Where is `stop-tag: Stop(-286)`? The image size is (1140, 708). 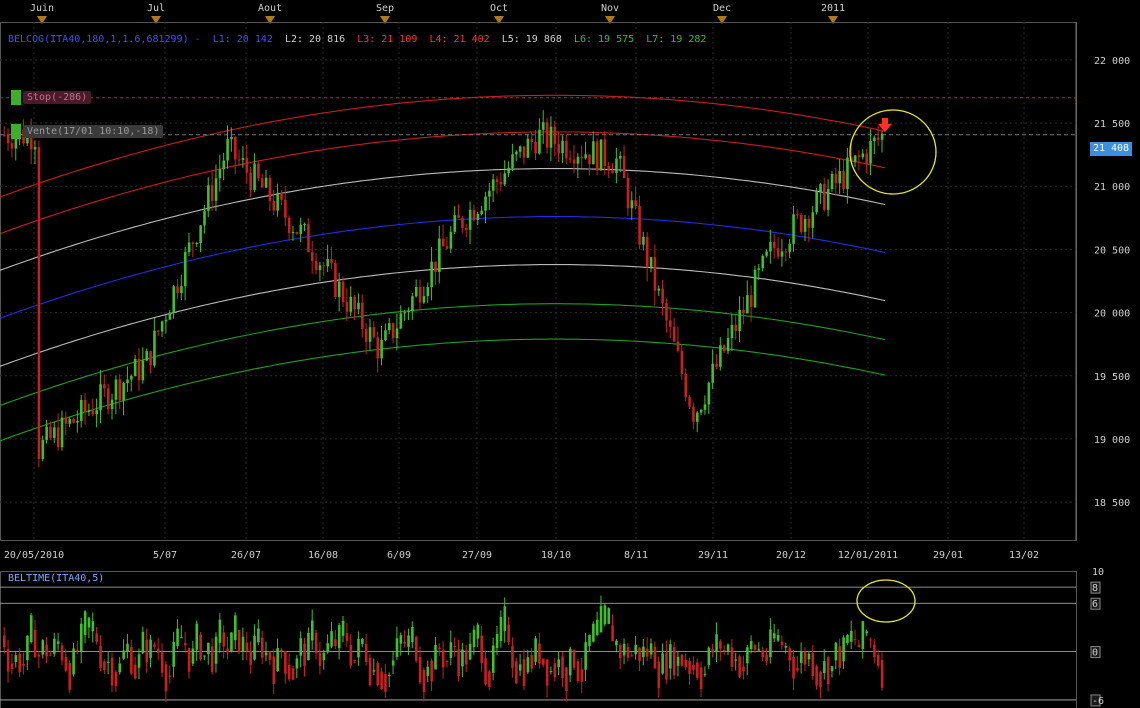 stop-tag: Stop(-286) is located at coordinates (51, 97).